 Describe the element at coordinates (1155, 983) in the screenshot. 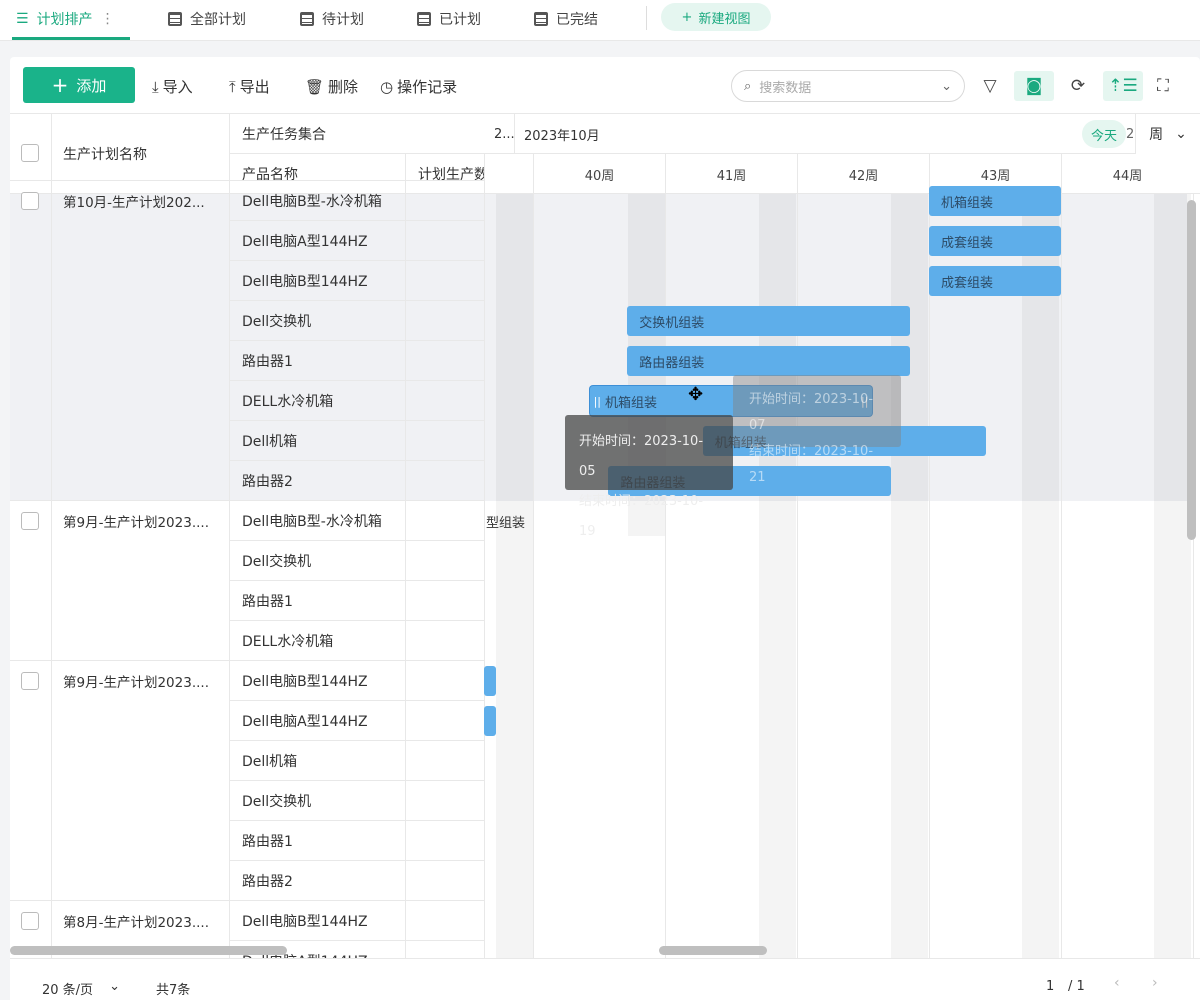

I see `next-page-icon: ›` at that location.